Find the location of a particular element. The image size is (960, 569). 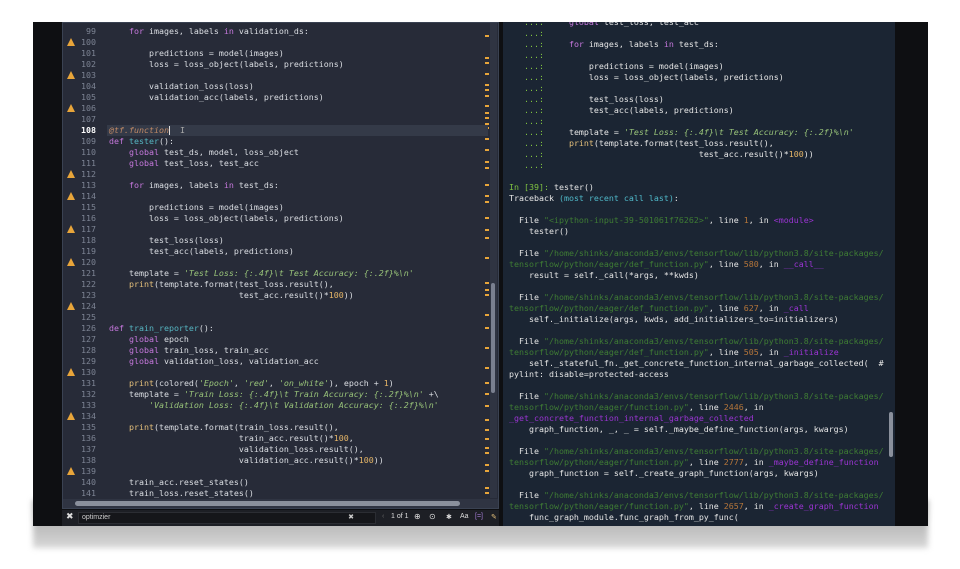

highlight-icon: ✎ is located at coordinates (494, 517).